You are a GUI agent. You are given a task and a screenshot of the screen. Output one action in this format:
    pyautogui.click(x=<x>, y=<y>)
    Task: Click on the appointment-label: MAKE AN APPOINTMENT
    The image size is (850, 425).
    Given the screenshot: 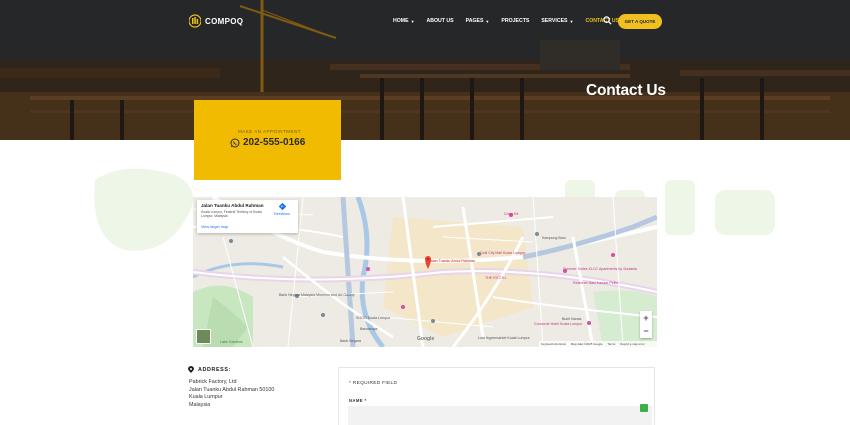 What is the action you would take?
    pyautogui.click(x=270, y=131)
    